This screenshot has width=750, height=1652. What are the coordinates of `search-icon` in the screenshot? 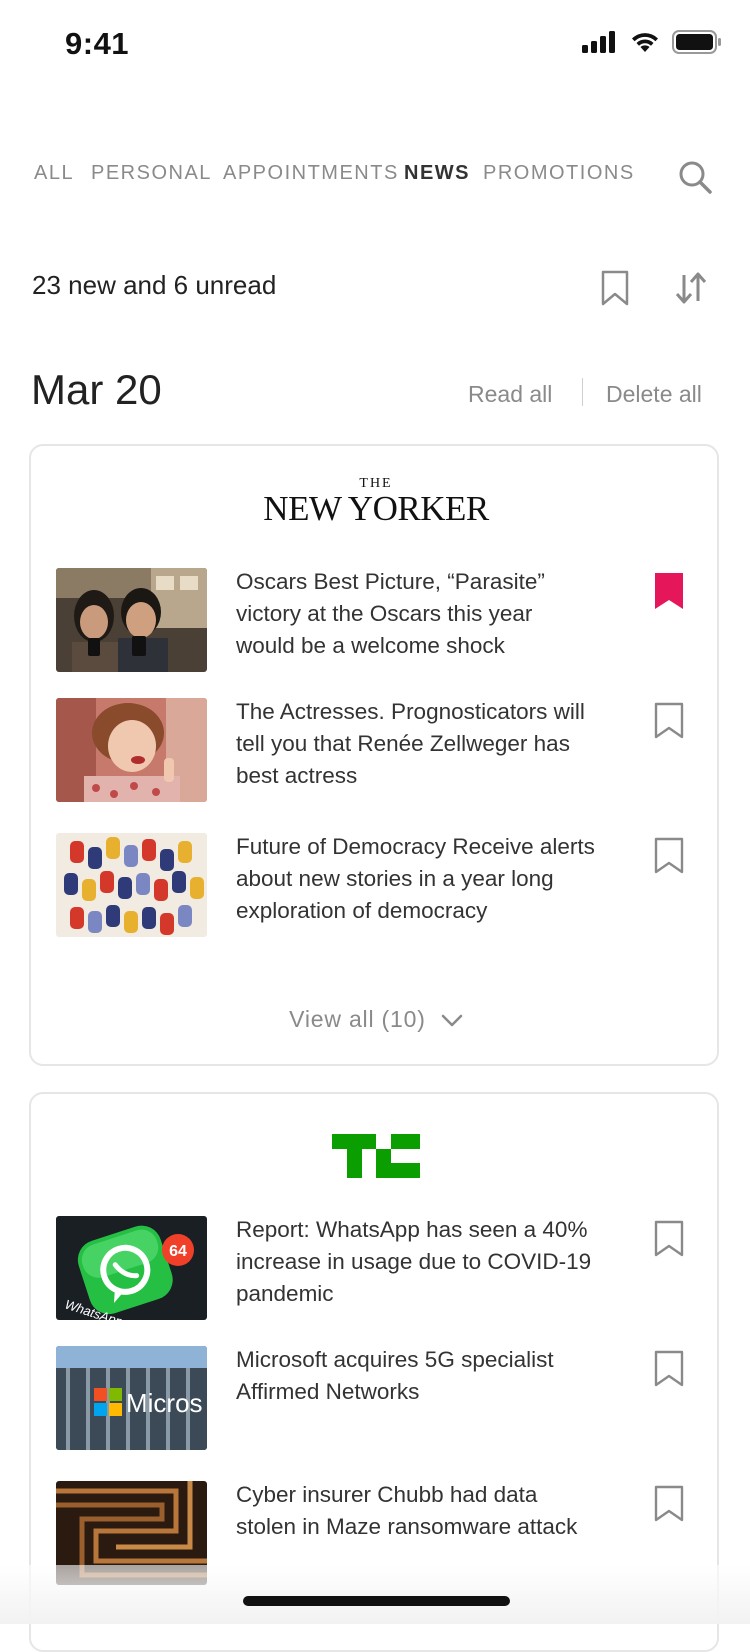 It's located at (696, 178).